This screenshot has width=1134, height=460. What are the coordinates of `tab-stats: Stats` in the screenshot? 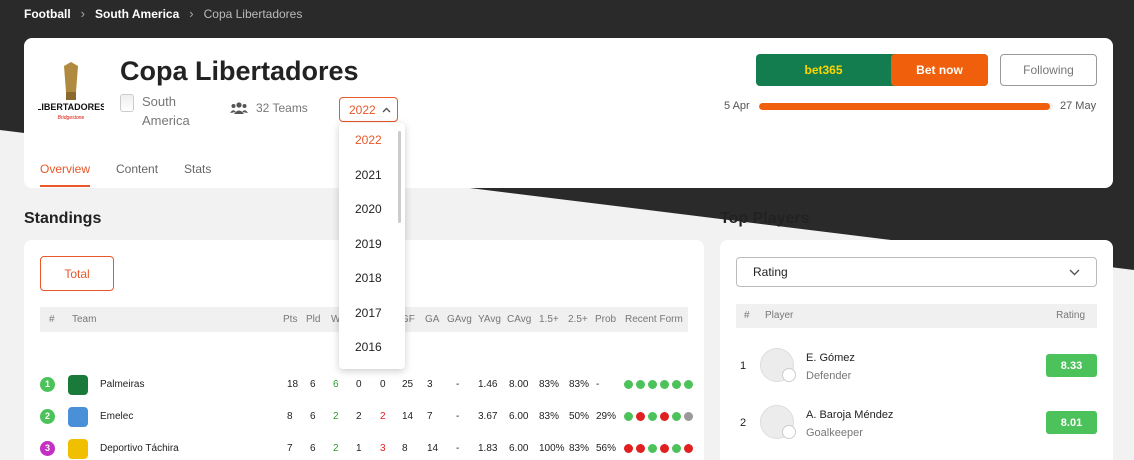 It's located at (197, 174).